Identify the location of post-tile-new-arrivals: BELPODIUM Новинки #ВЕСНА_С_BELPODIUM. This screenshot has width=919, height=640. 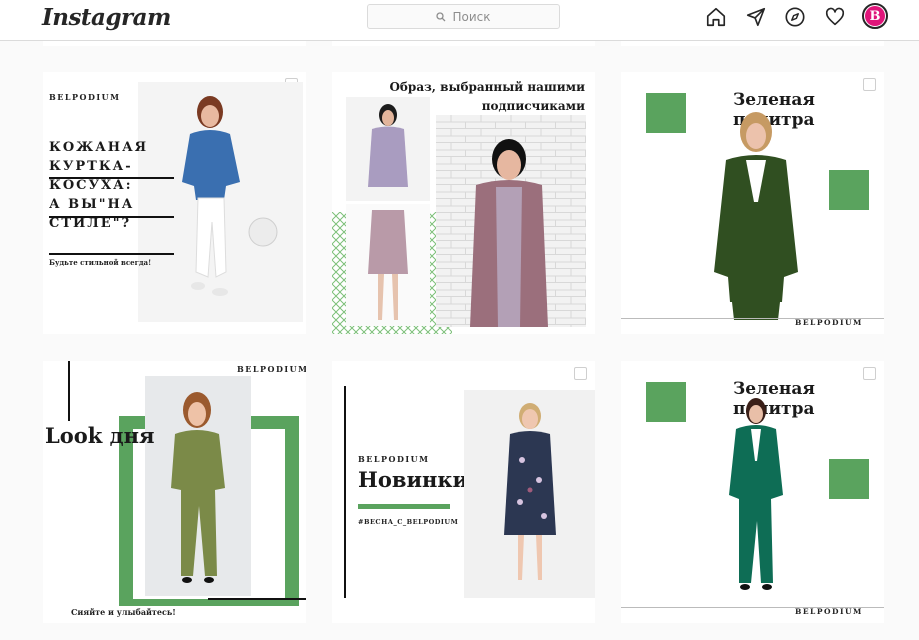
(463, 492).